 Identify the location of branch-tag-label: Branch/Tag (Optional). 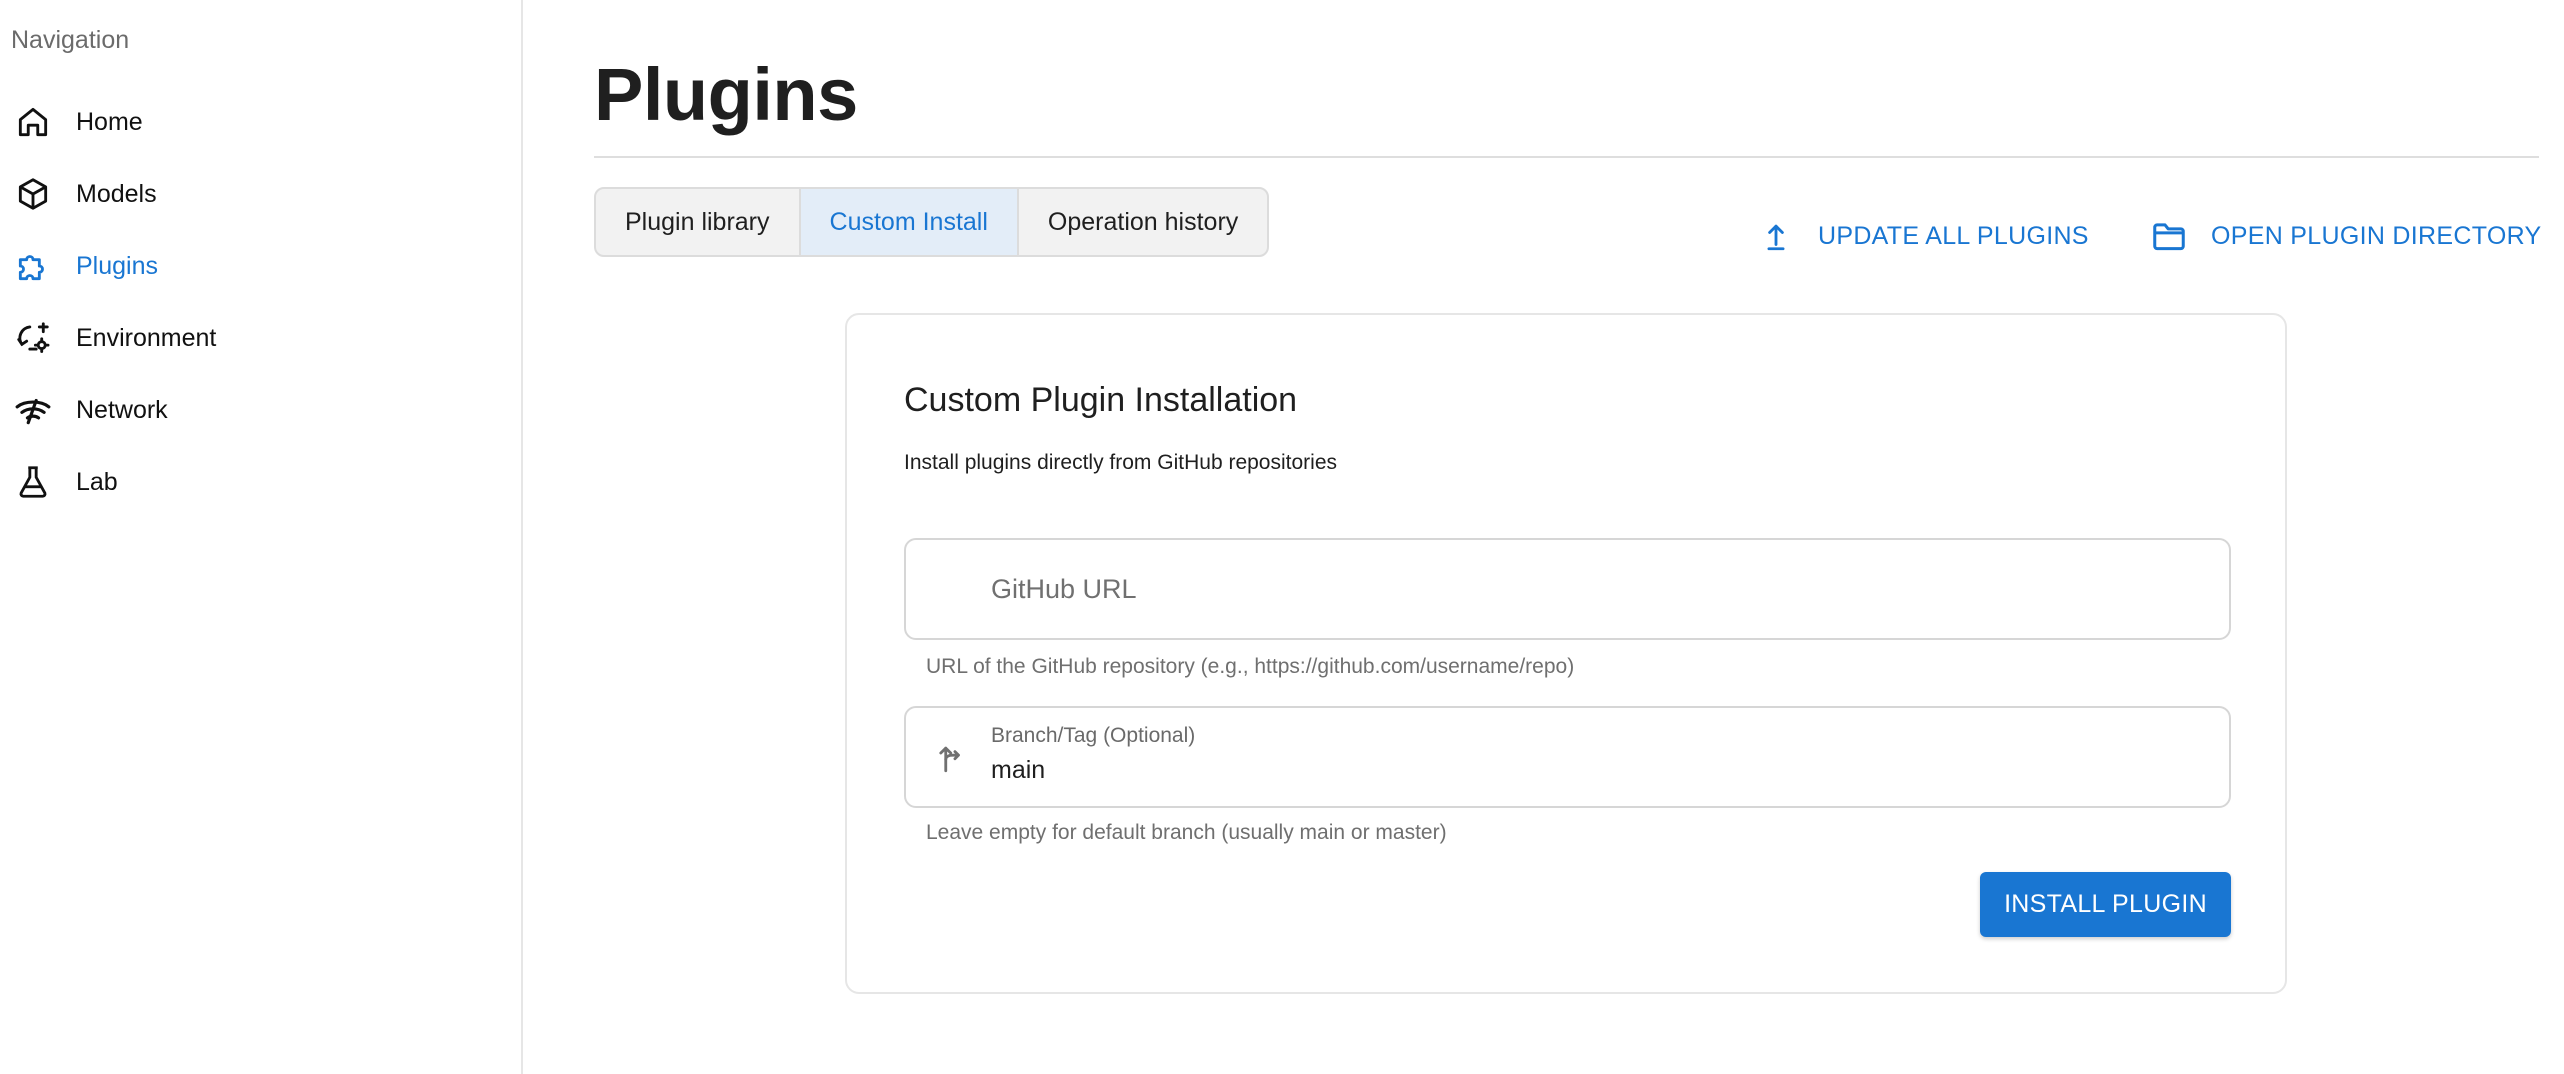
(1093, 735).